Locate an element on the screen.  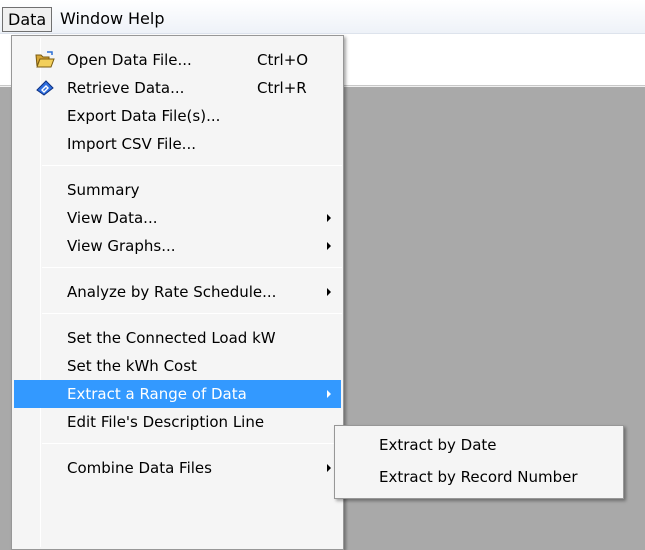
submenu-item-extract-by-record-number: Extract by Record Number is located at coordinates (479, 477).